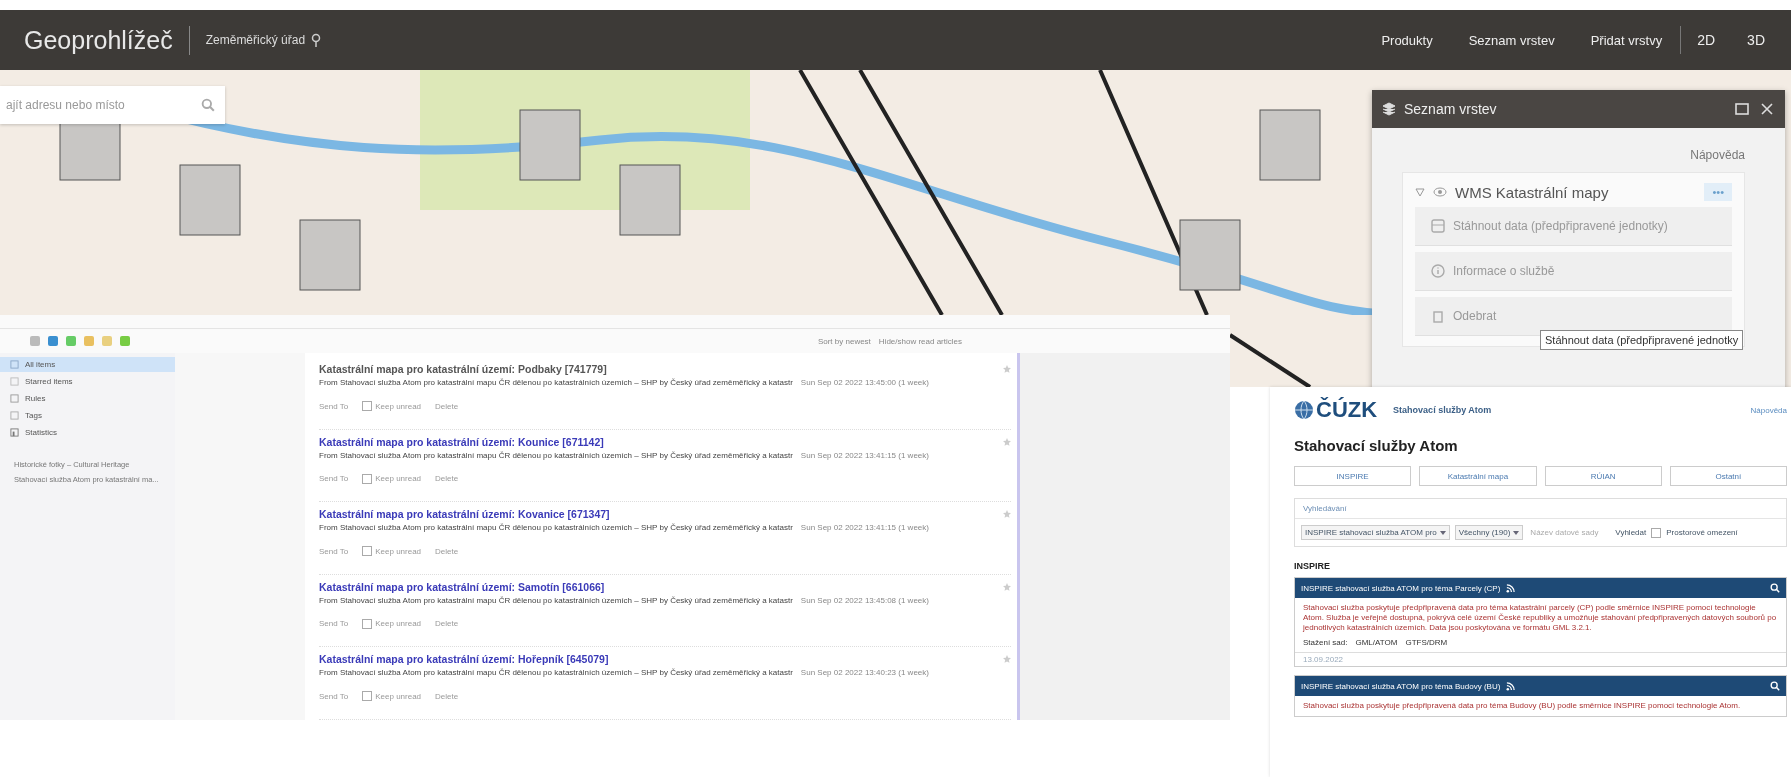 The image size is (1791, 777). I want to click on article-title: Katastrální mapa pro katastrální území: Kounice [671142], so click(661, 441).